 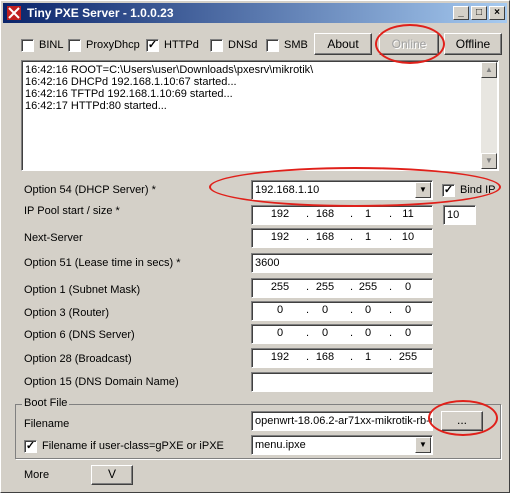 I want to click on filename-input: openwrt-18.06.2-ar71xx-mikrotik-rb-nor, so click(x=342, y=421).